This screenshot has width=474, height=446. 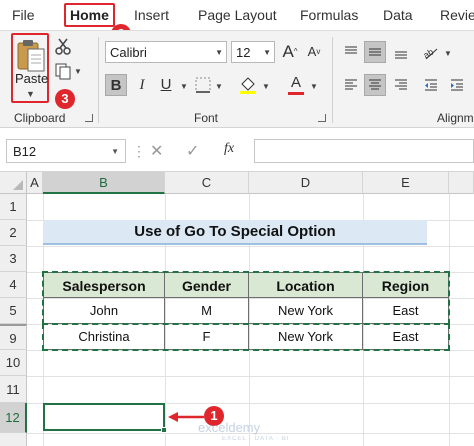 What do you see at coordinates (314, 52) in the screenshot?
I see `shrink-font-button: Av` at bounding box center [314, 52].